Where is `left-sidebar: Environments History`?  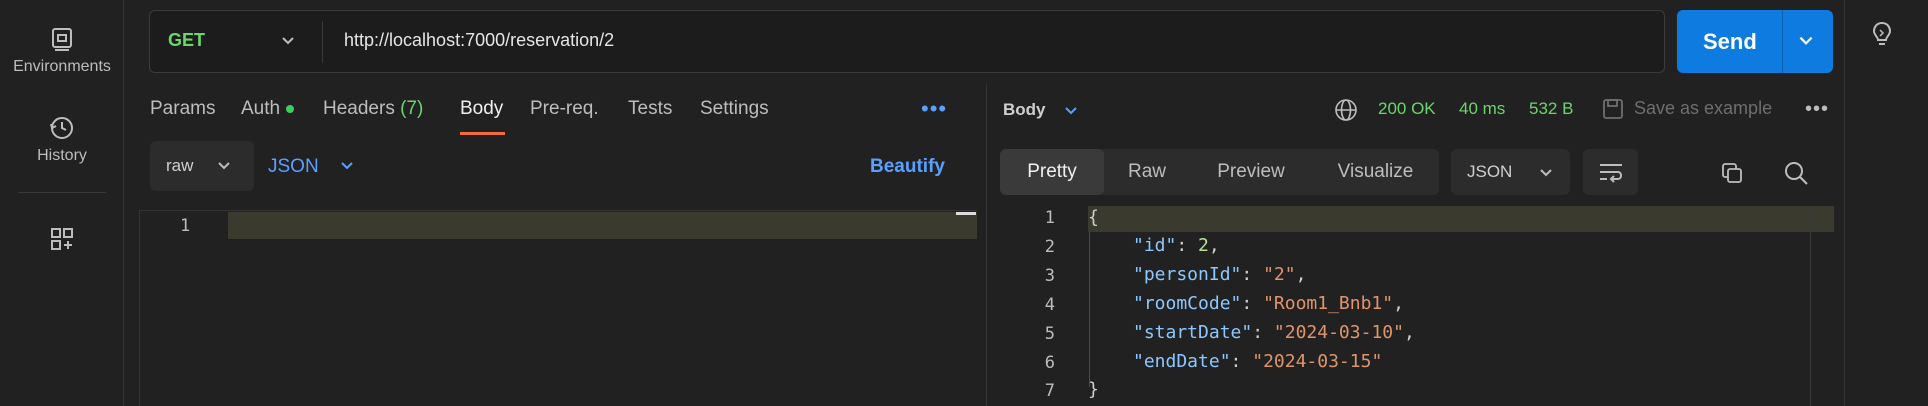
left-sidebar: Environments History is located at coordinates (62, 203).